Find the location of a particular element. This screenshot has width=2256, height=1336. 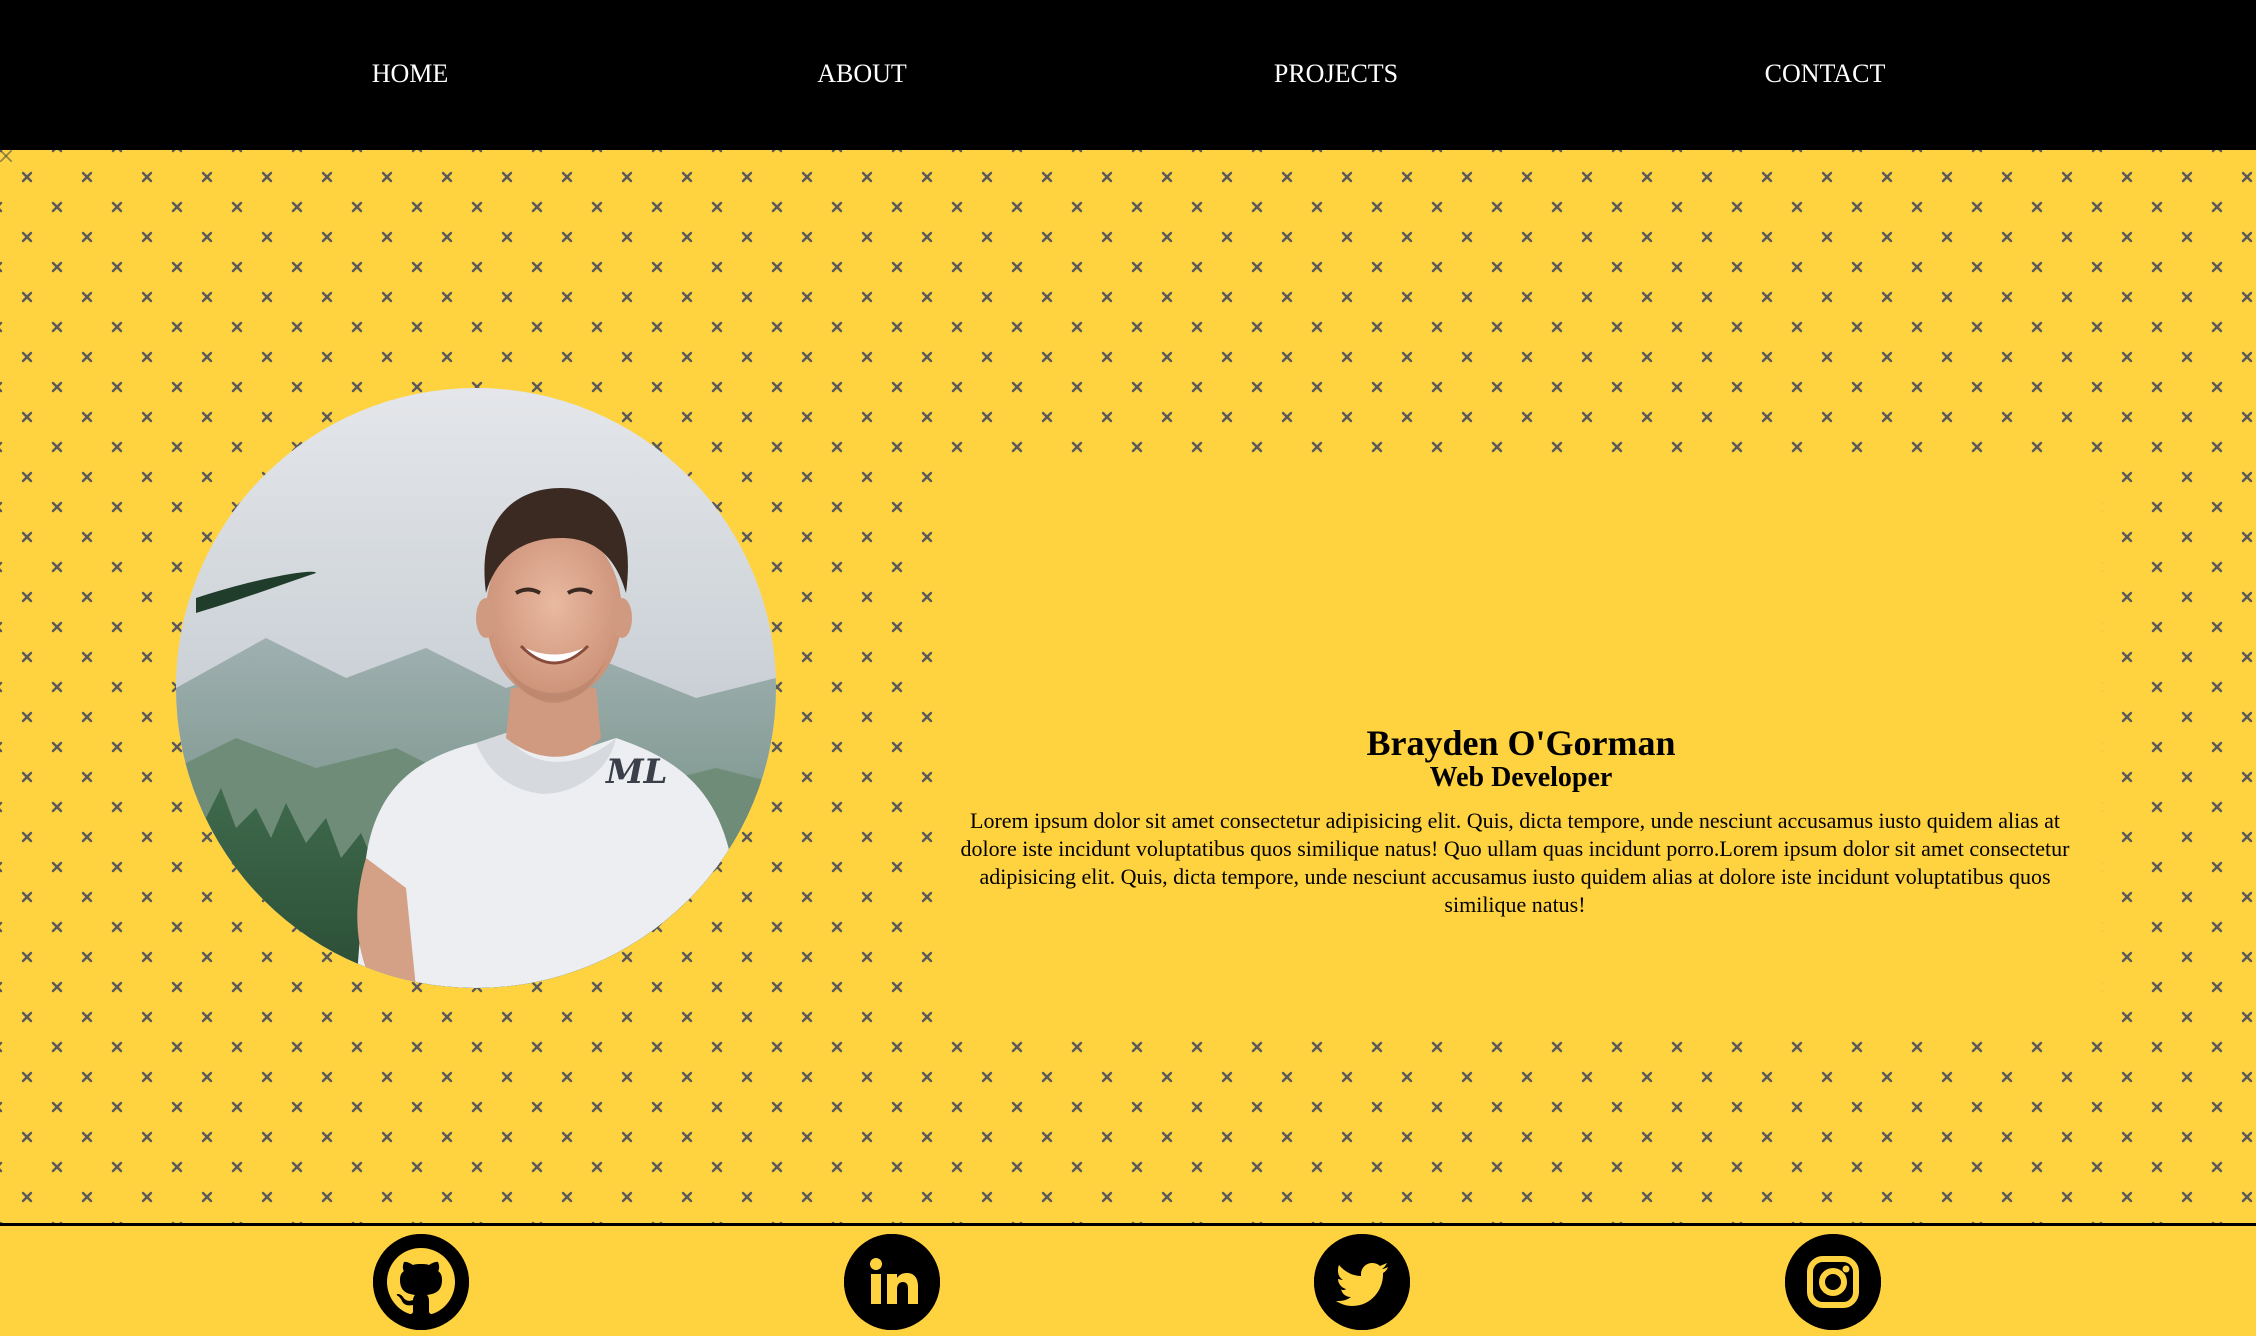

github-icon is located at coordinates (421, 1282).